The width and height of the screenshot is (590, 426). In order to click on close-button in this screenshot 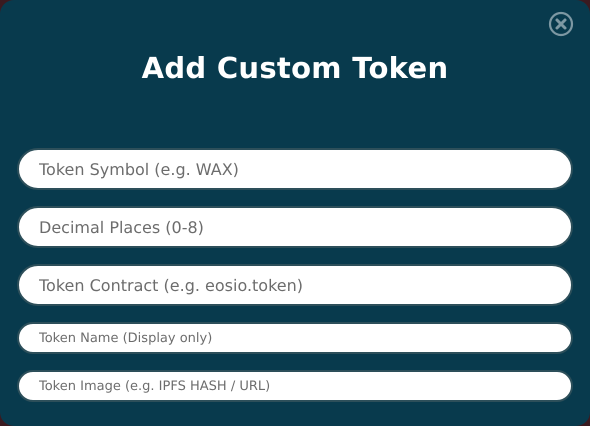, I will do `click(561, 24)`.